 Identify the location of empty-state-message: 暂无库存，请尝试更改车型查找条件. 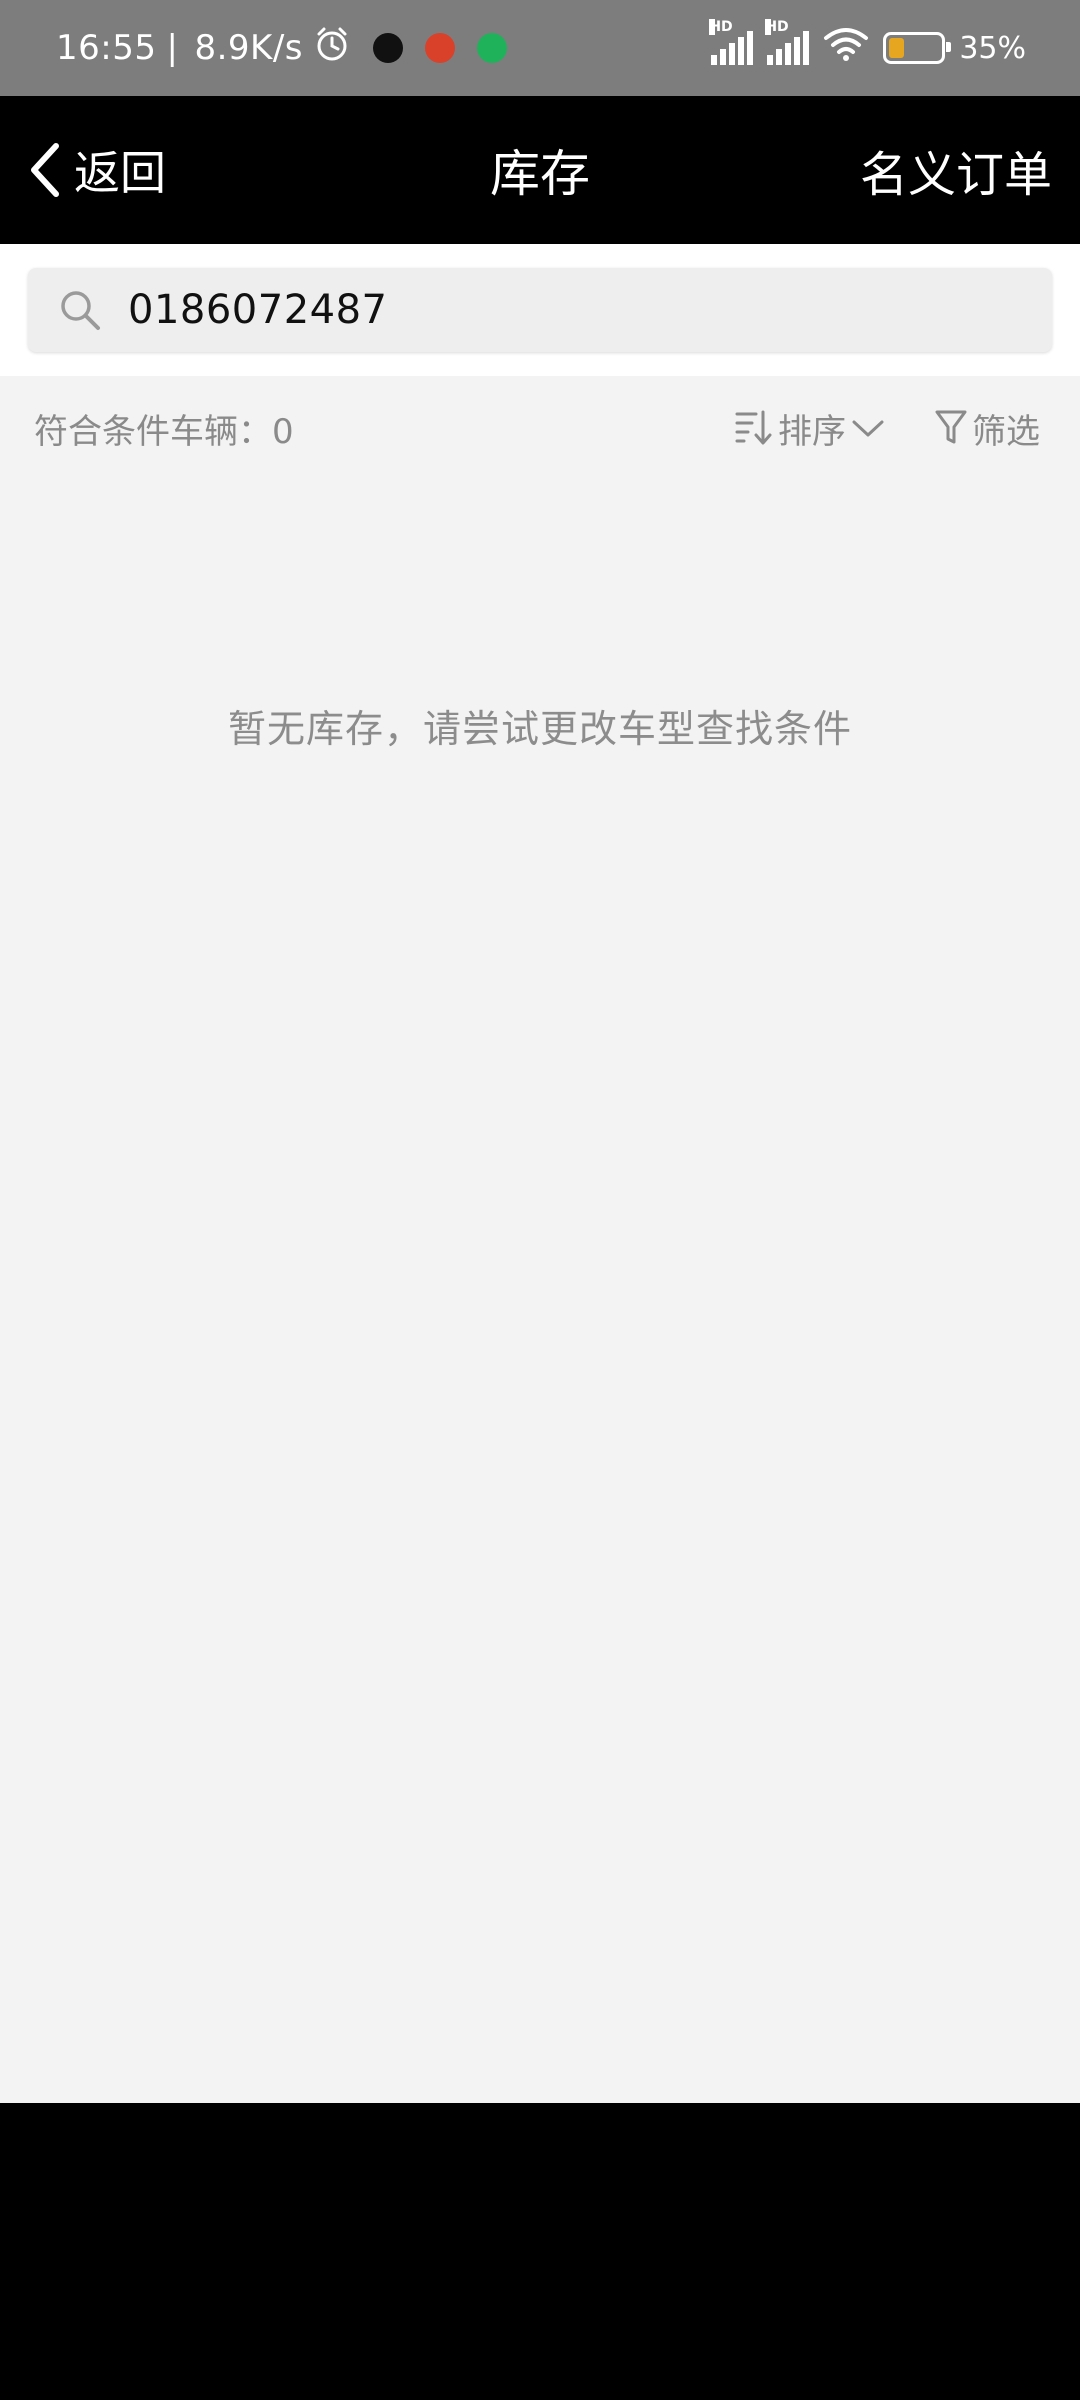
(539, 729).